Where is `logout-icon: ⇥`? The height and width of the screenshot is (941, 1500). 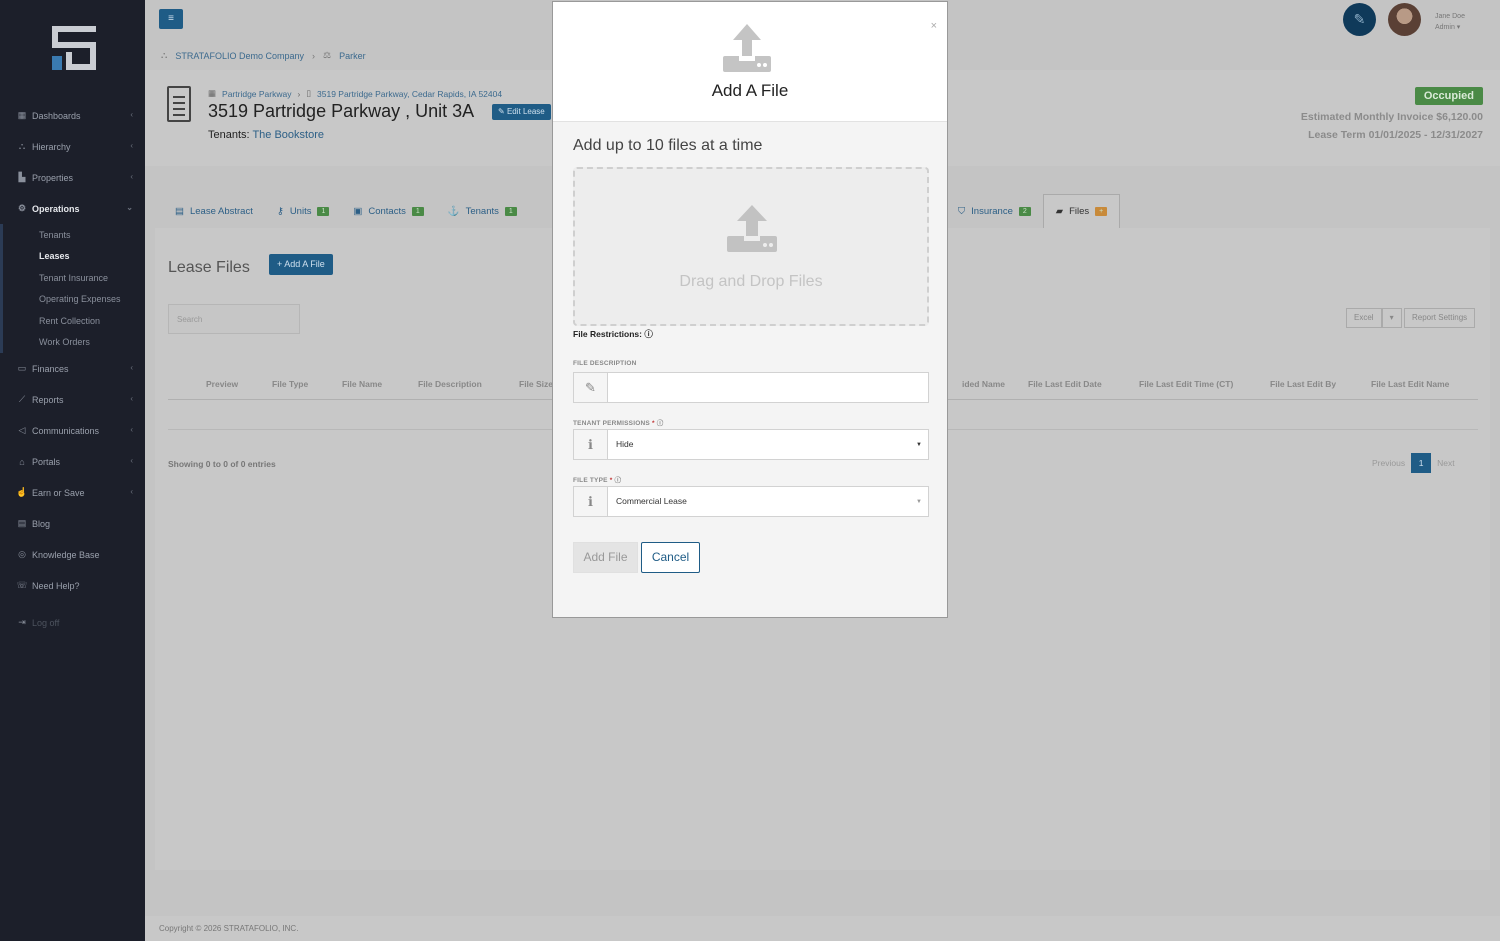
logout-icon: ⇥ is located at coordinates (22, 622).